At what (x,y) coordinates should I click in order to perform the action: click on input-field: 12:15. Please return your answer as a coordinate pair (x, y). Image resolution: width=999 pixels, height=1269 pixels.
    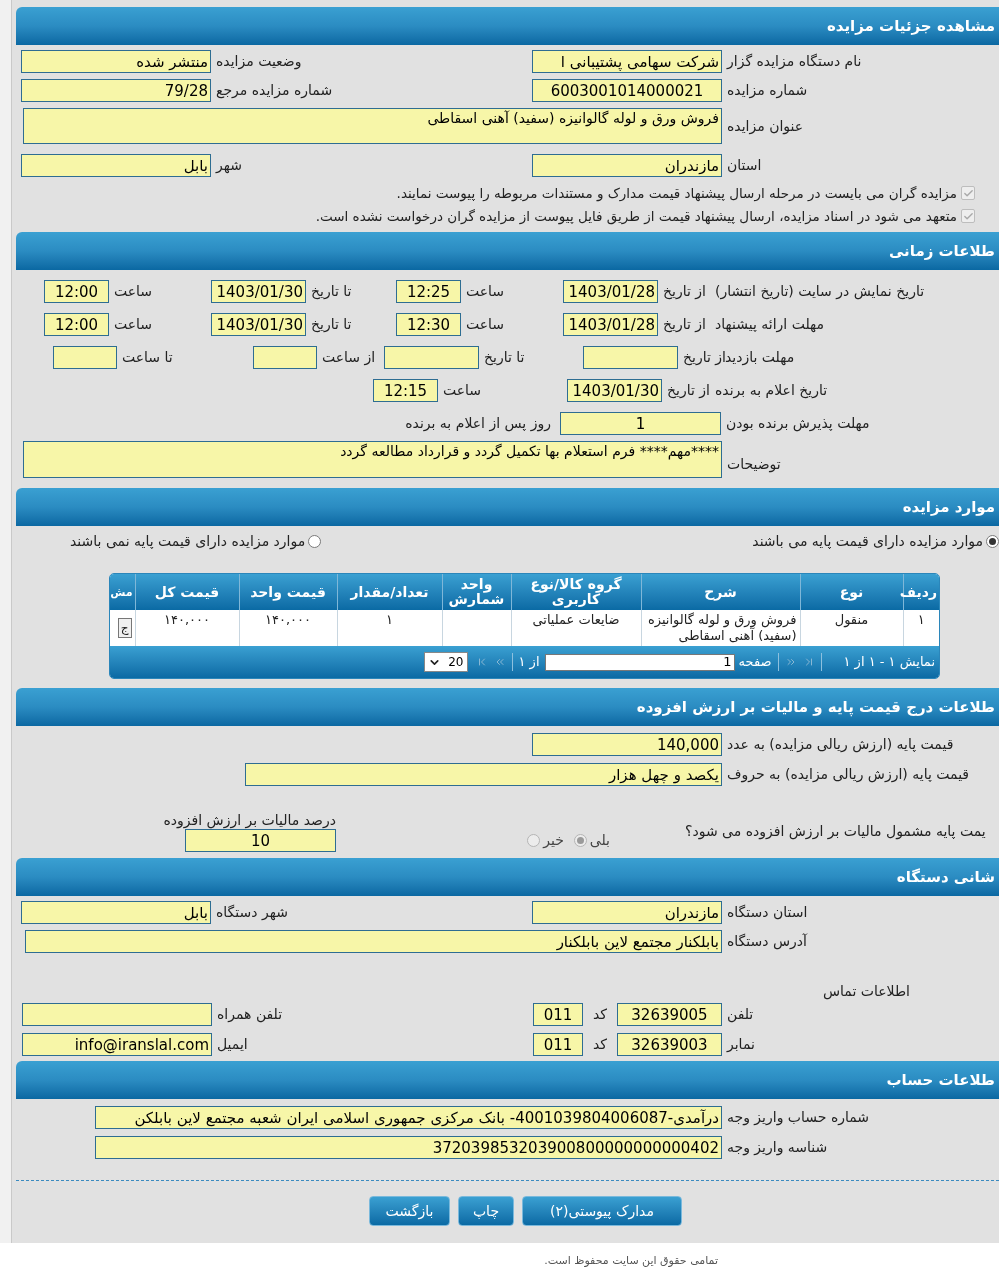
    Looking at the image, I should click on (405, 390).